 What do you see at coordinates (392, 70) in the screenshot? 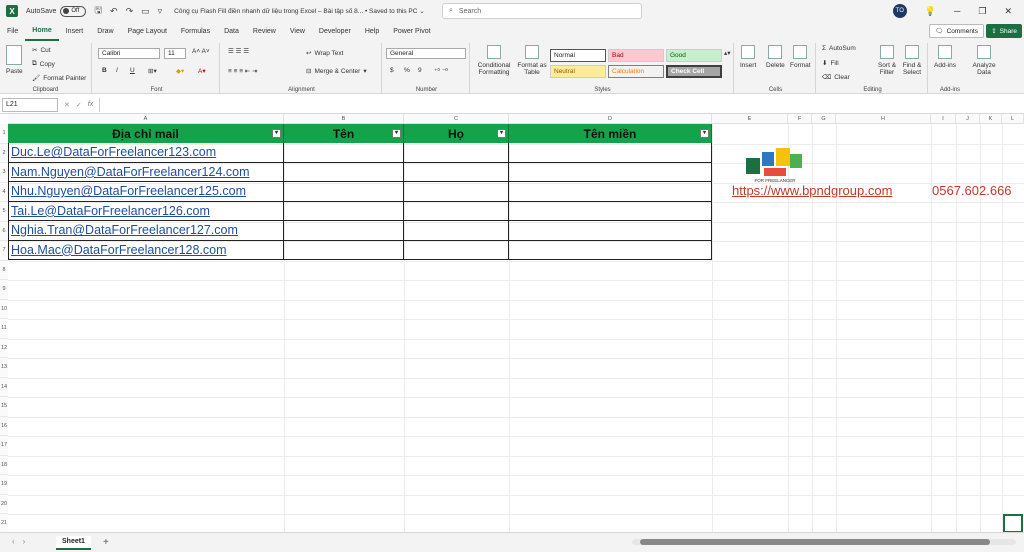
I see `currency-button: $` at bounding box center [392, 70].